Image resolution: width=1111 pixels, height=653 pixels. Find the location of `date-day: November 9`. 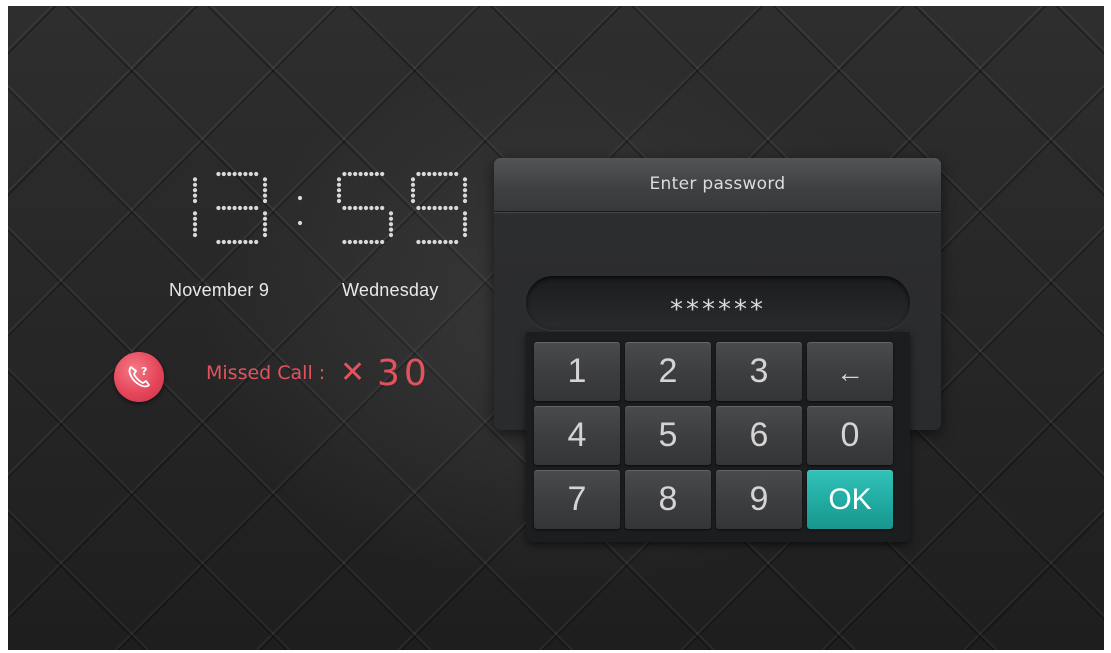

date-day: November 9 is located at coordinates (219, 290).